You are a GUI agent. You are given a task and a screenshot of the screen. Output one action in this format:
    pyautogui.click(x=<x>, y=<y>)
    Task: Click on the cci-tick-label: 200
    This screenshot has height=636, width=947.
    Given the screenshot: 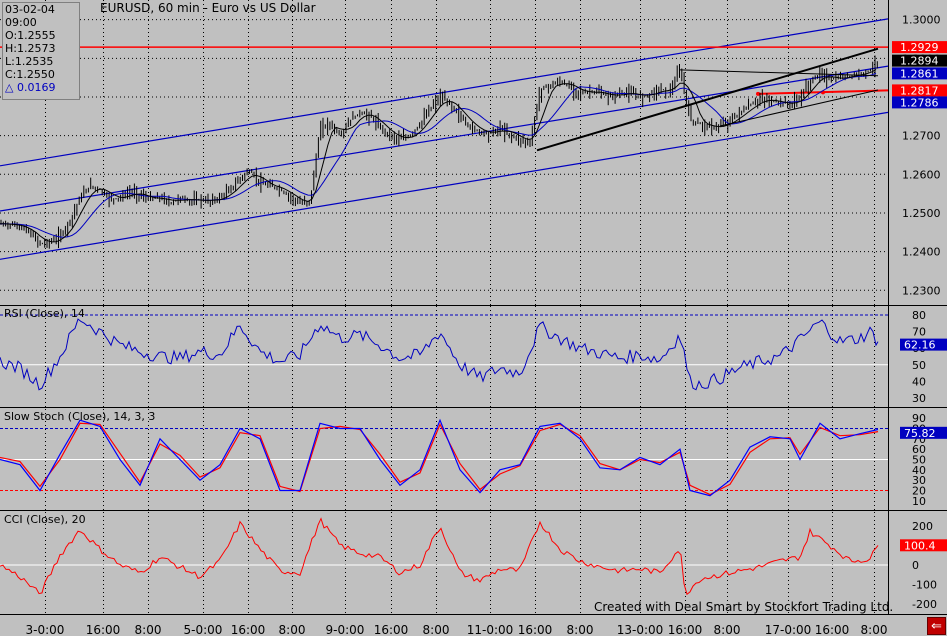 What is the action you would take?
    pyautogui.click(x=922, y=526)
    